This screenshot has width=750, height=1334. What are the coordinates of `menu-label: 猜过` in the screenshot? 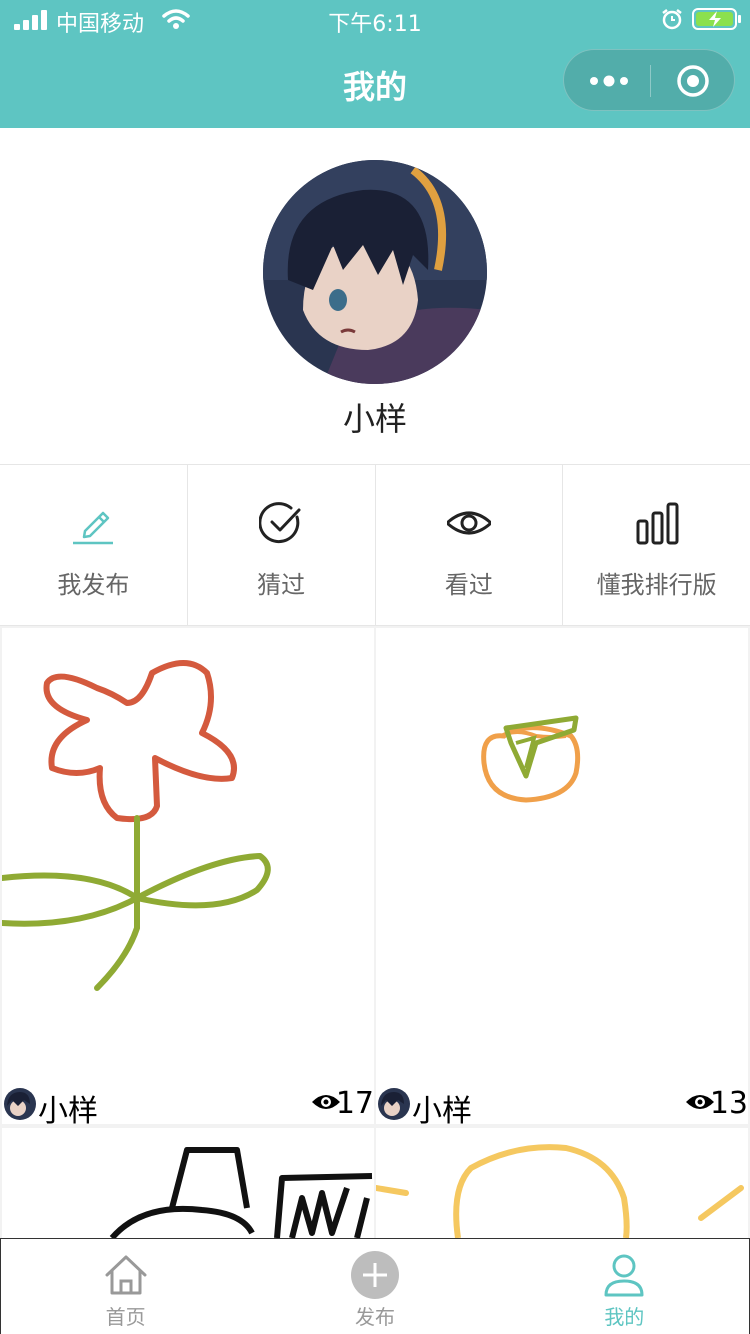 It's located at (281, 585).